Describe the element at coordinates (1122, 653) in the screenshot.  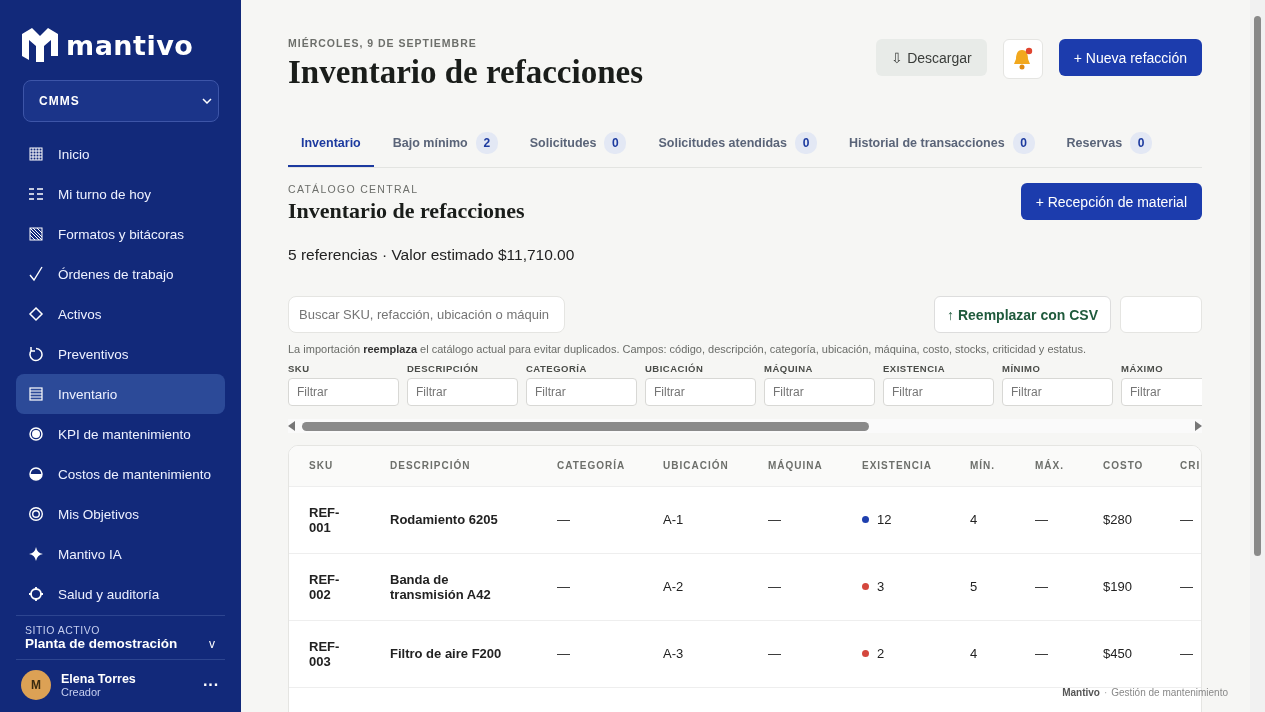
I see `table-cell: $450` at that location.